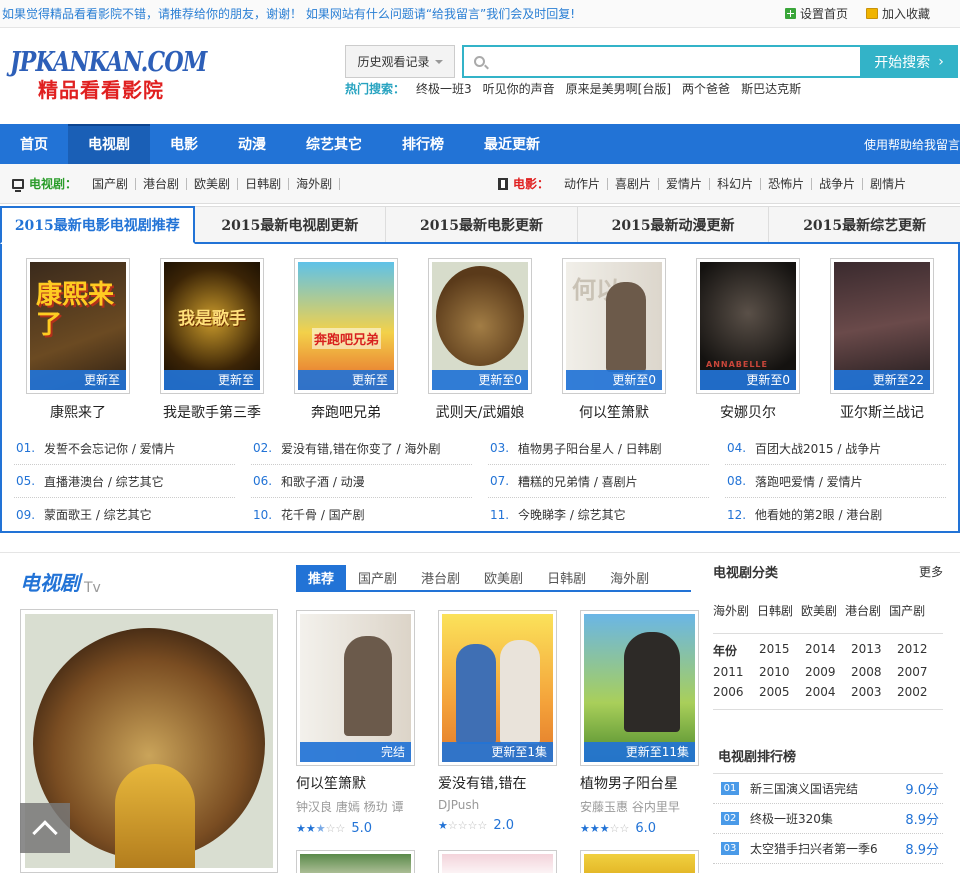 Image resolution: width=960 pixels, height=873 pixels. What do you see at coordinates (598, 448) in the screenshot?
I see `list-item: 03. 植物男子阳台星人 / 日韩剧` at bounding box center [598, 448].